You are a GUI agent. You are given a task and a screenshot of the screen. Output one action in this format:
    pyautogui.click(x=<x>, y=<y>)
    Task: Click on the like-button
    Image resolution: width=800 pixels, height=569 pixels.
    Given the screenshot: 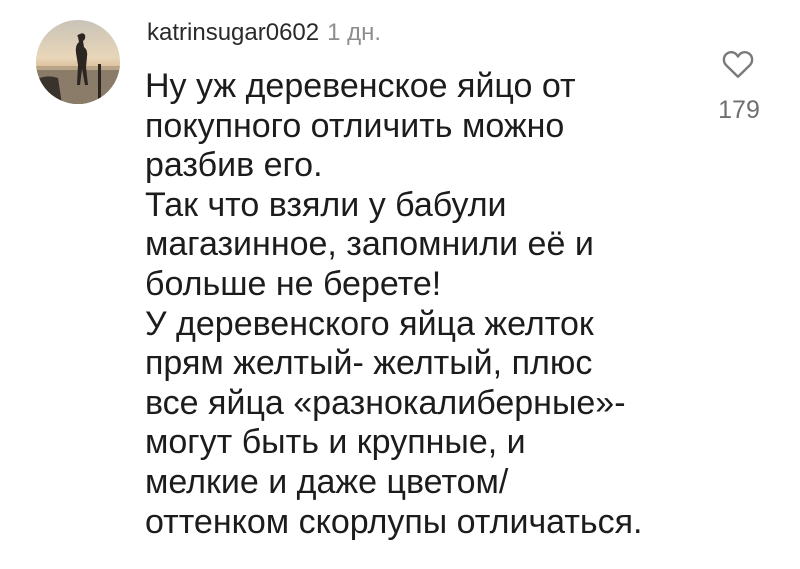 What is the action you would take?
    pyautogui.click(x=738, y=64)
    